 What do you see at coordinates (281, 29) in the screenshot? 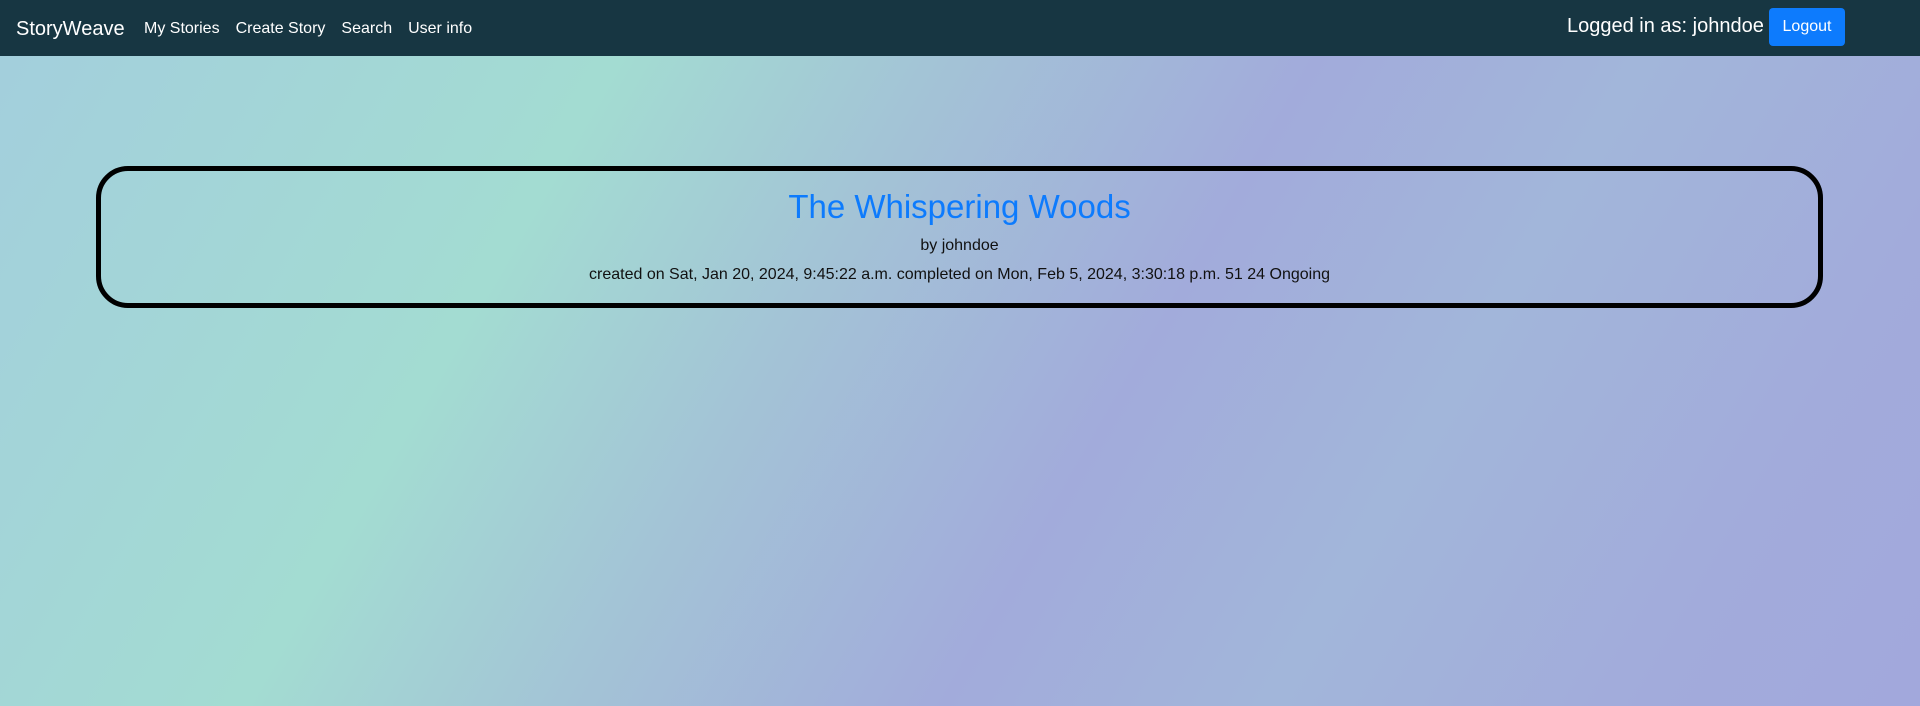
I see `nav-link-create-story: Create Story` at bounding box center [281, 29].